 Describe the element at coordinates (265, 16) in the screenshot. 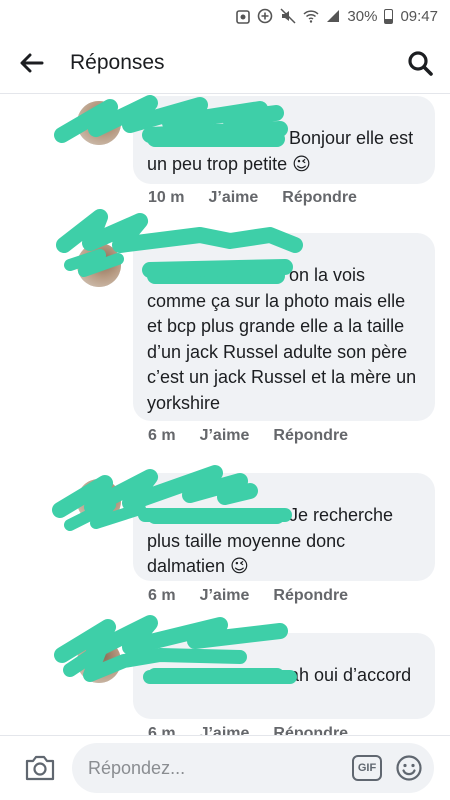

I see `data-saver-icon` at that location.